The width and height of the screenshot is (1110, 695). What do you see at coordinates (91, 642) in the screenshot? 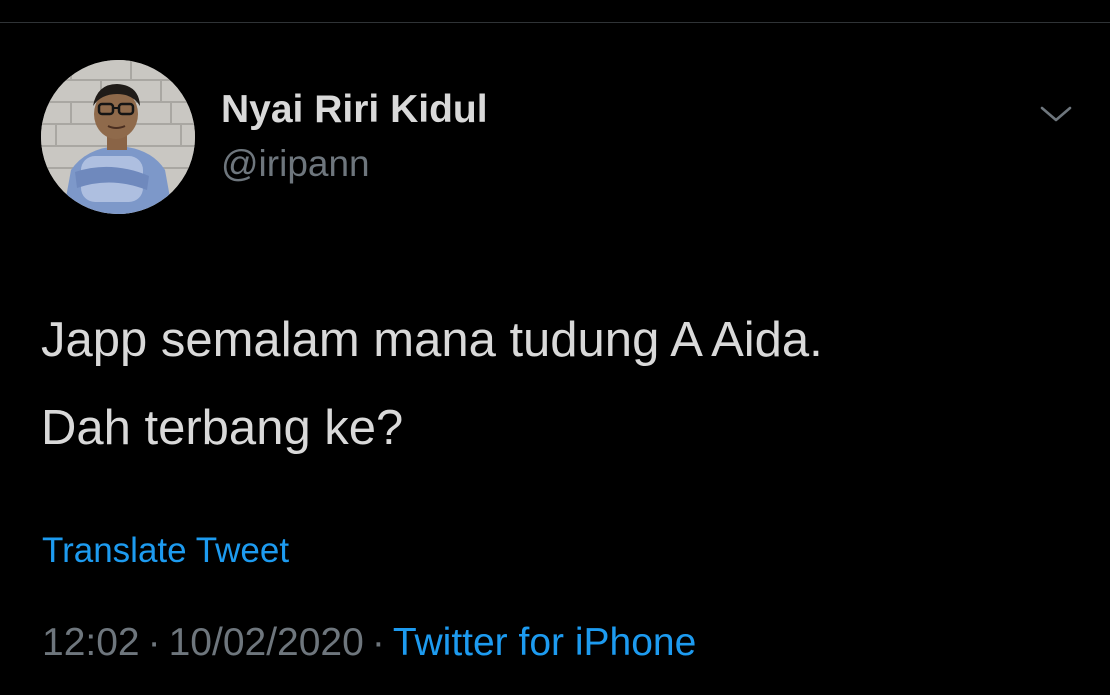
I see `tweet-time: 12:02` at bounding box center [91, 642].